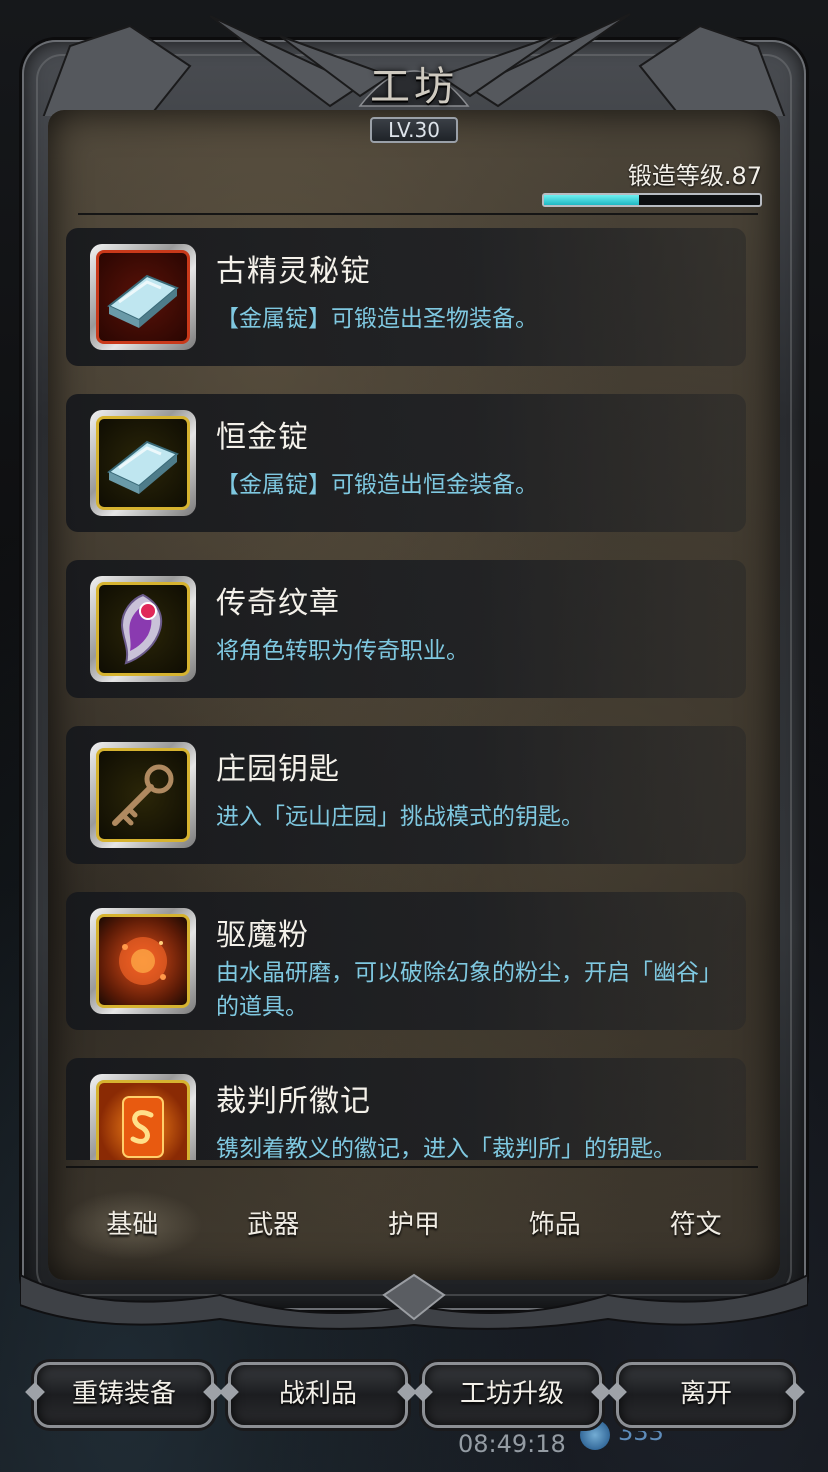 This screenshot has width=828, height=1472. Describe the element at coordinates (124, 1395) in the screenshot. I see `reforge-button: 重铸装备` at that location.